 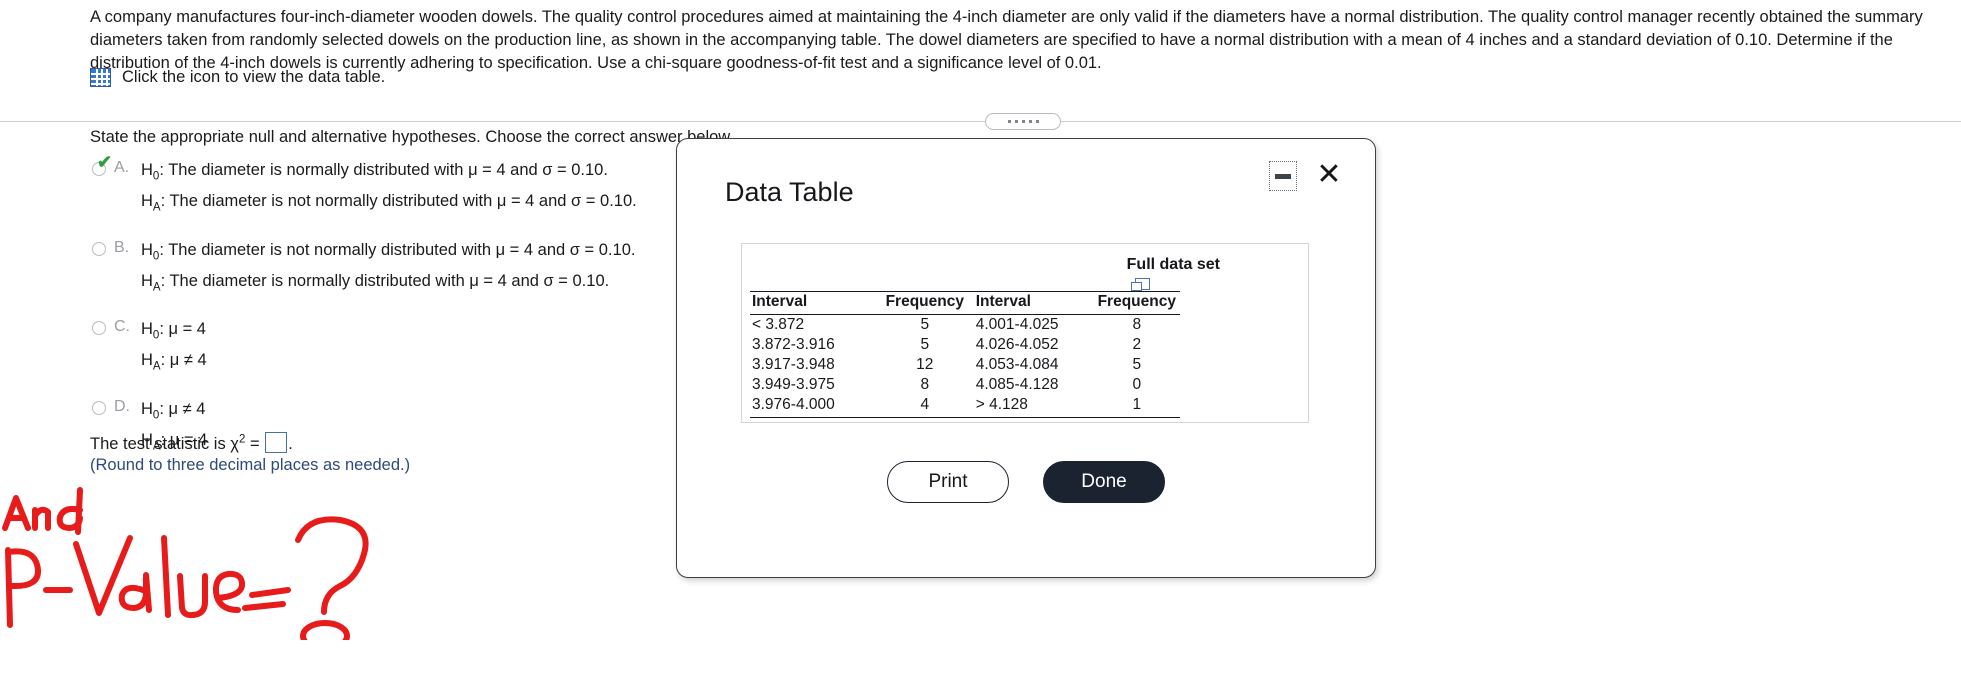 What do you see at coordinates (1137, 384) in the screenshot?
I see `cell-frequency-2: 0` at bounding box center [1137, 384].